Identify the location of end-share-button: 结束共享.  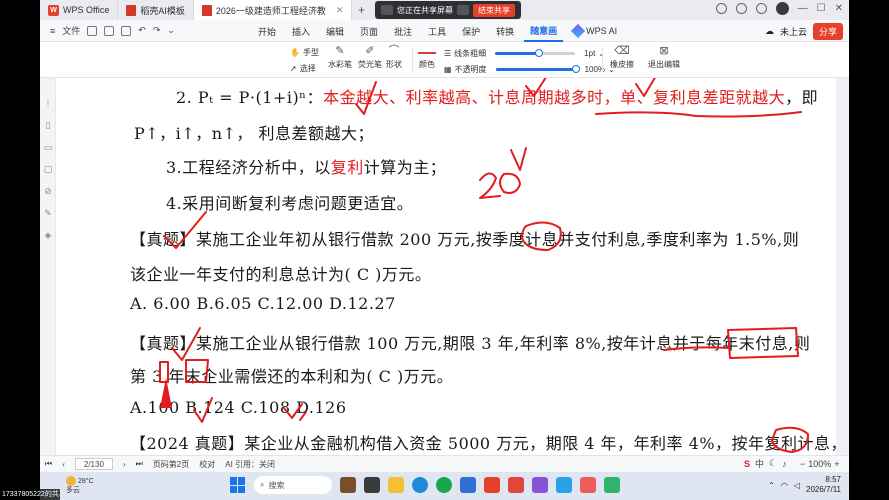
(494, 10).